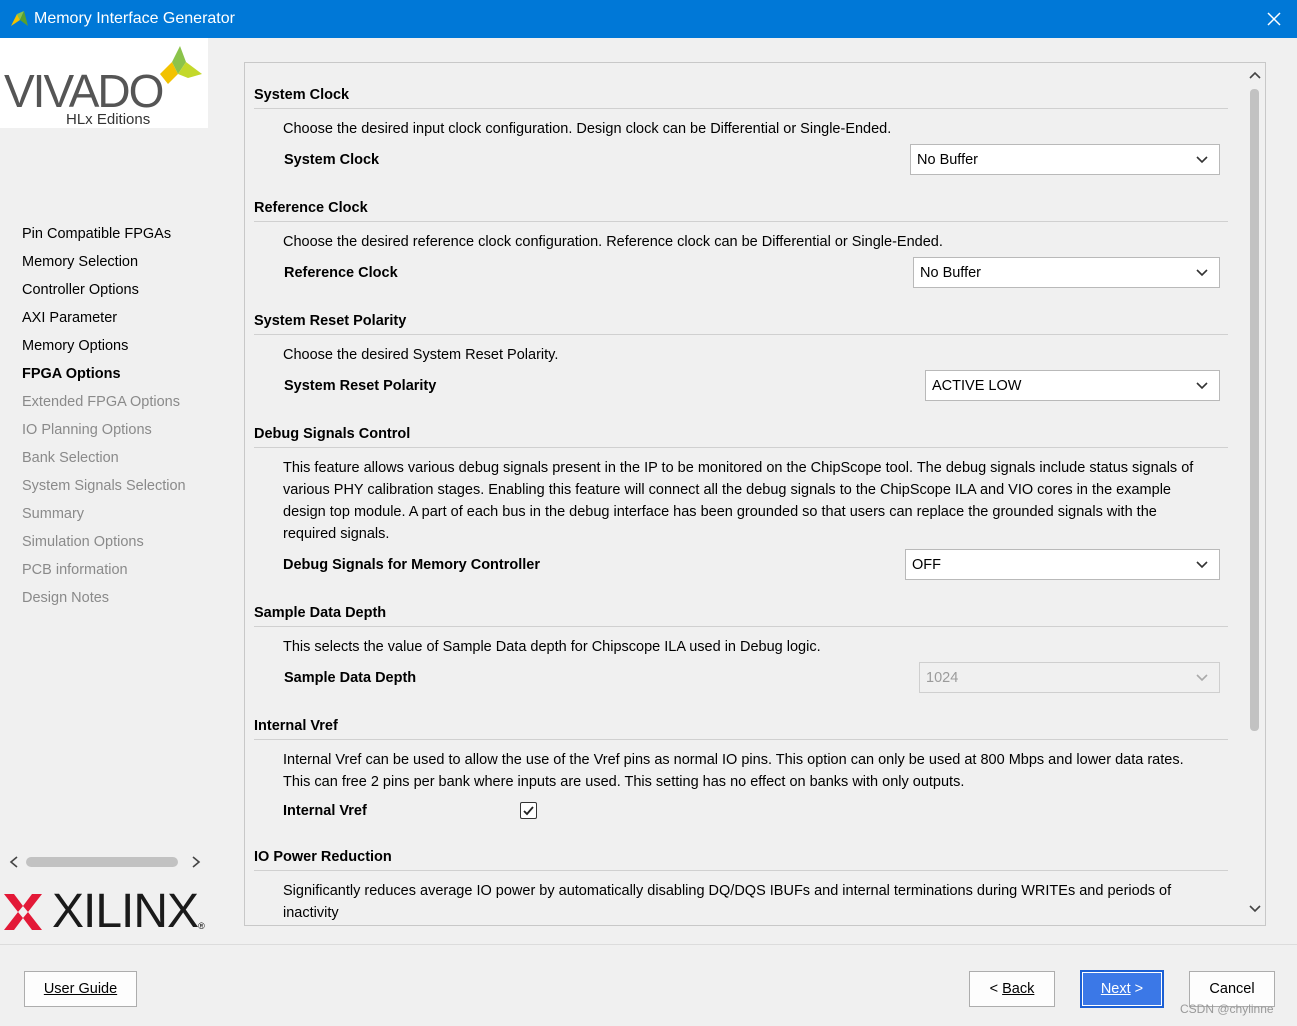 The width and height of the screenshot is (1297, 1026). I want to click on vivado-wordmark: VIVADO, so click(84, 91).